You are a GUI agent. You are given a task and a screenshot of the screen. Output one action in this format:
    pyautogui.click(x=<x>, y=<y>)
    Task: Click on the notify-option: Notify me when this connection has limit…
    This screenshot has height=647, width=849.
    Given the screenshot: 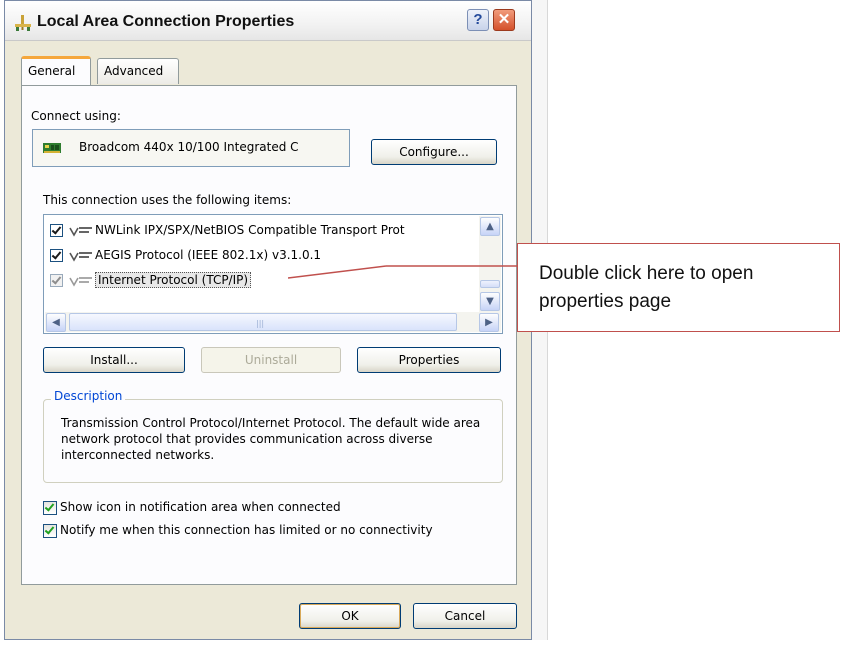 What is the action you would take?
    pyautogui.click(x=238, y=530)
    